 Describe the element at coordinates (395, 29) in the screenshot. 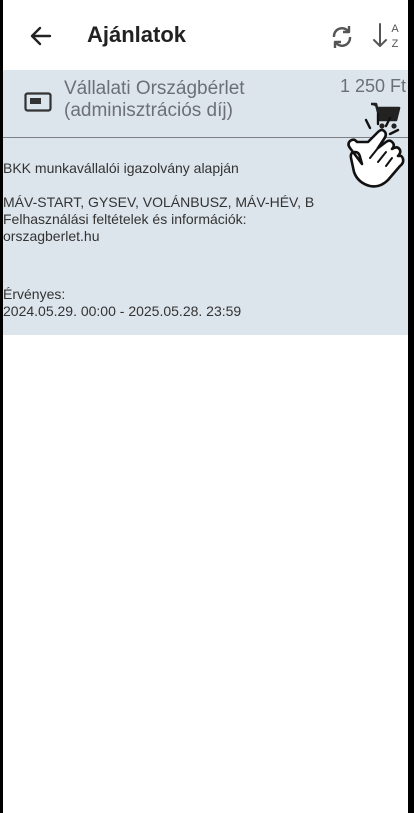

I see `sort-label-a: A` at that location.